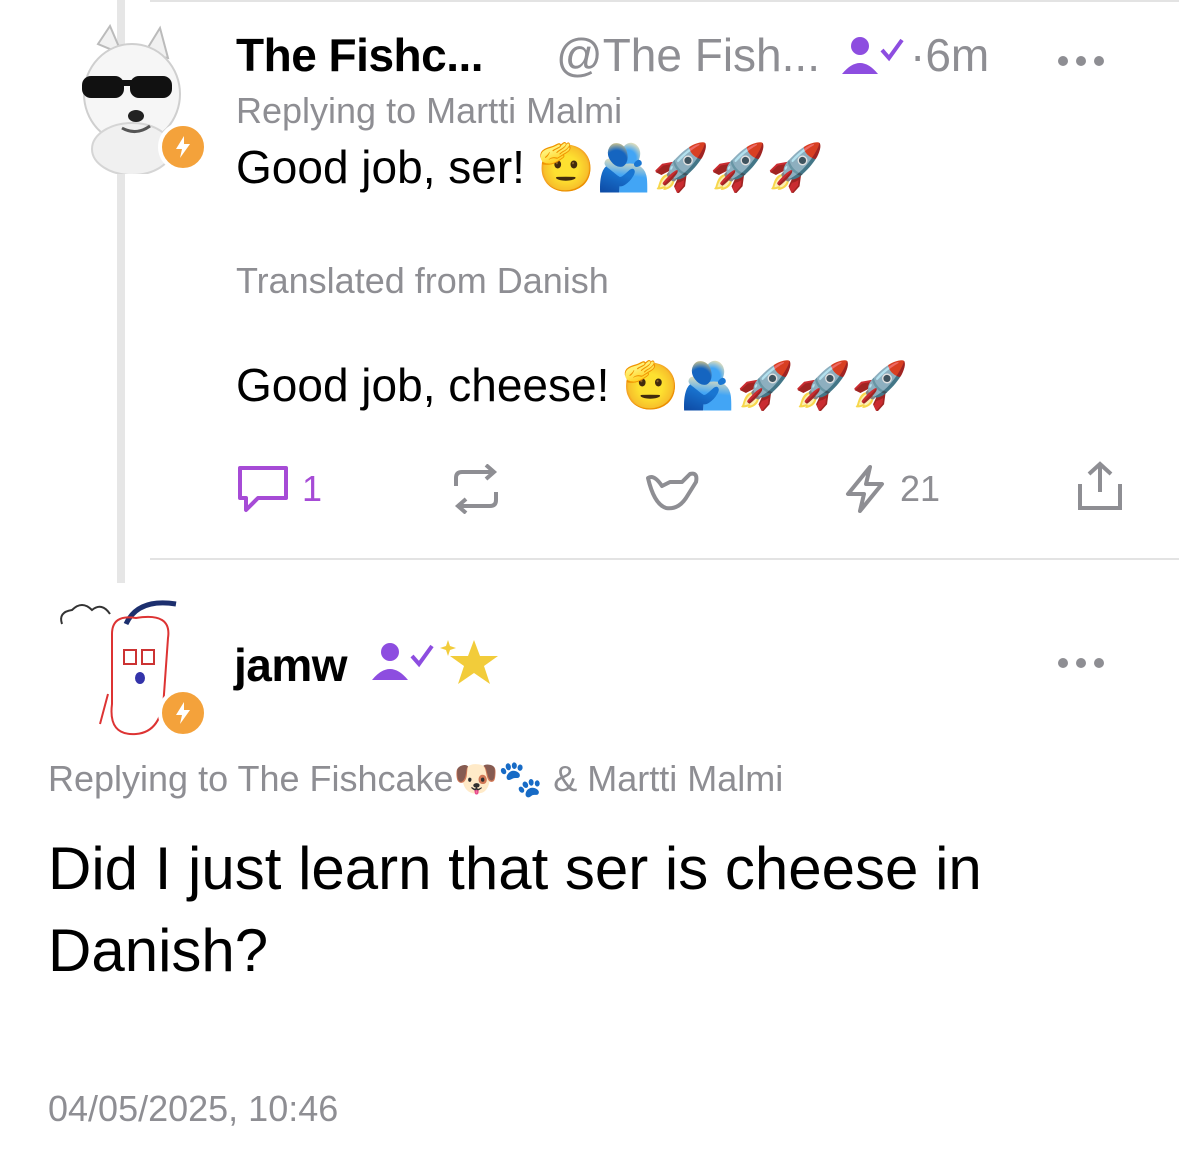 Image resolution: width=1179 pixels, height=1149 pixels. Describe the element at coordinates (681, 167) in the screenshot. I see `post-content-emojis: 🫡🫂🚀🚀🚀` at that location.